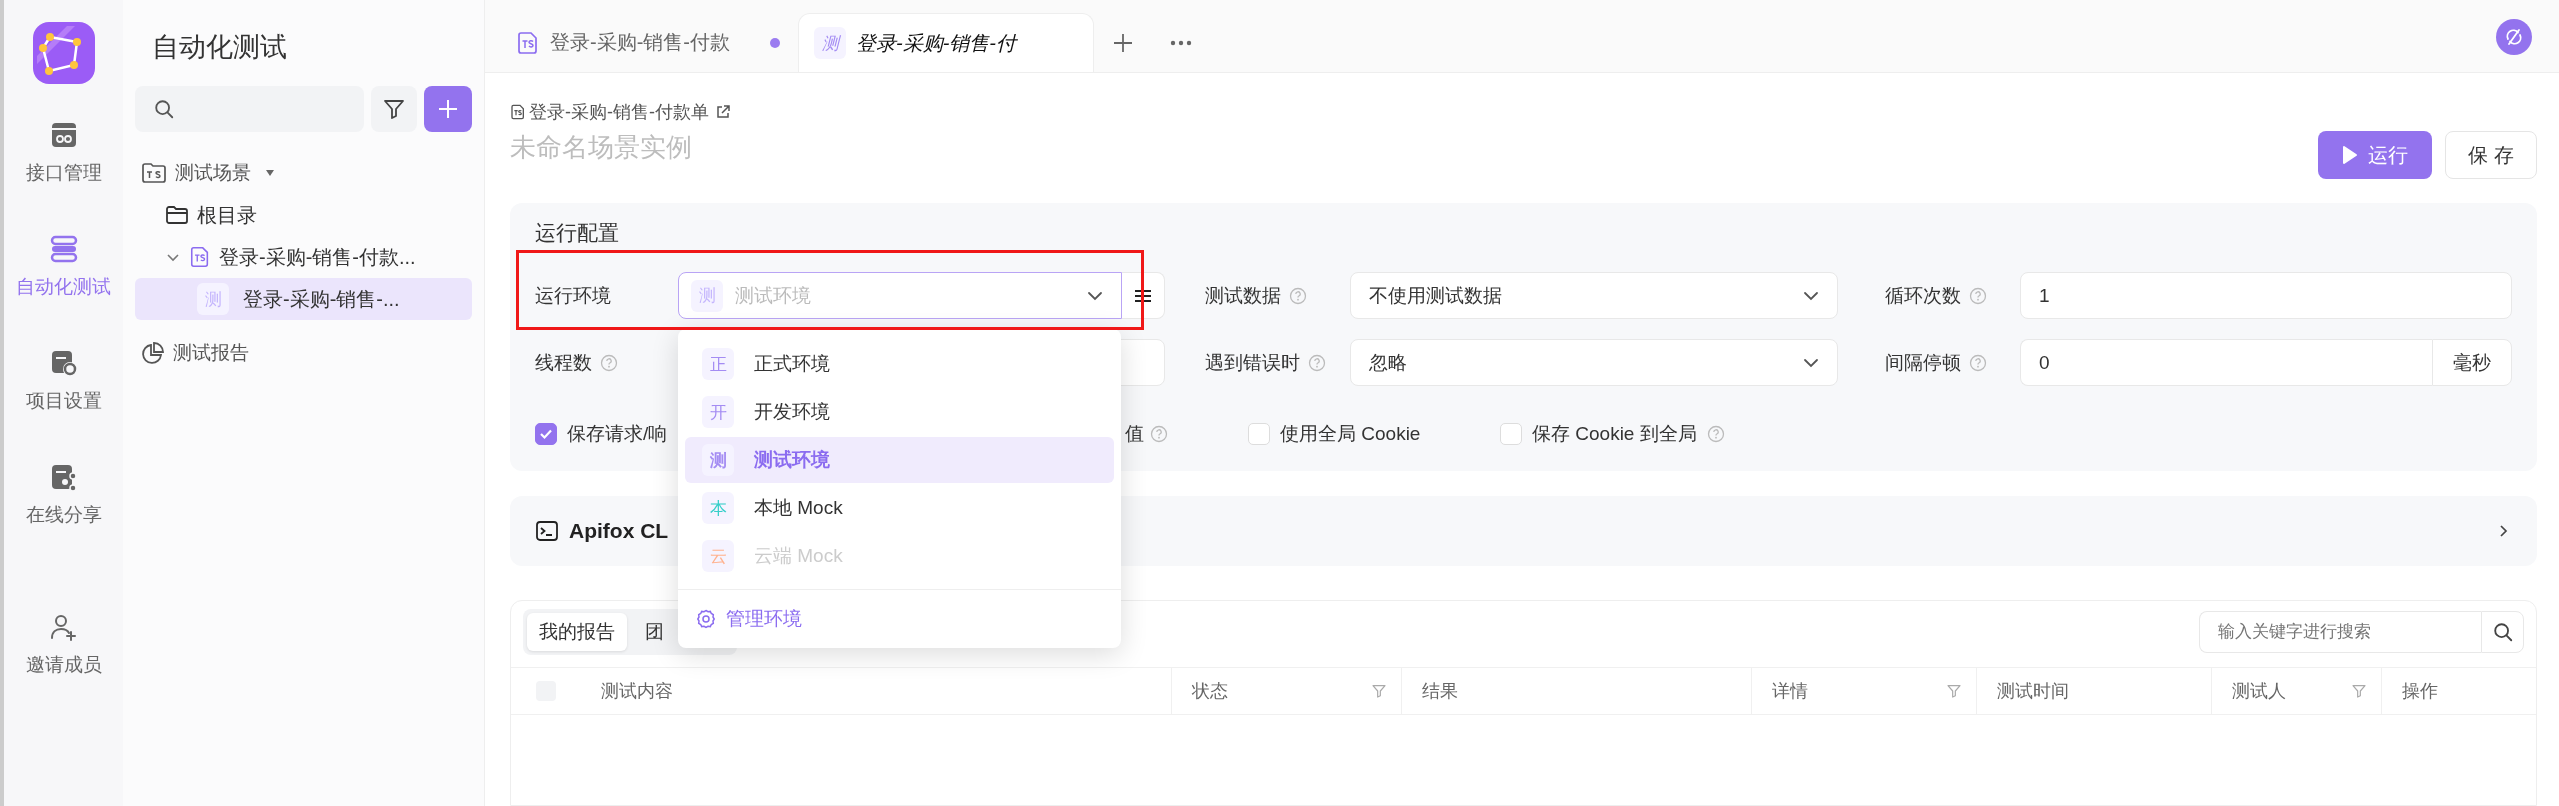 This screenshot has width=2559, height=806. I want to click on editor-tab: 登录-采购-销售-付款, so click(648, 42).